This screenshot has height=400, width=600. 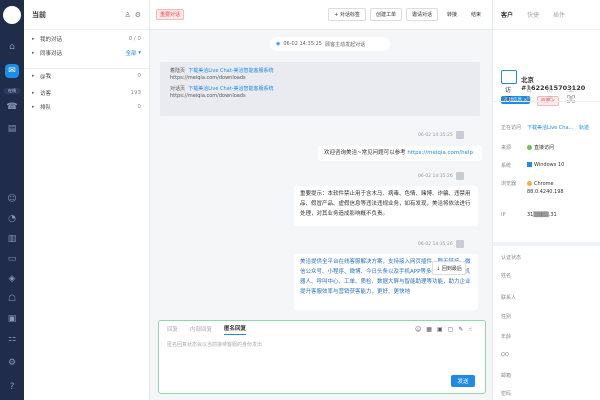 What do you see at coordinates (506, 276) in the screenshot?
I see `field-name: 姓名` at bounding box center [506, 276].